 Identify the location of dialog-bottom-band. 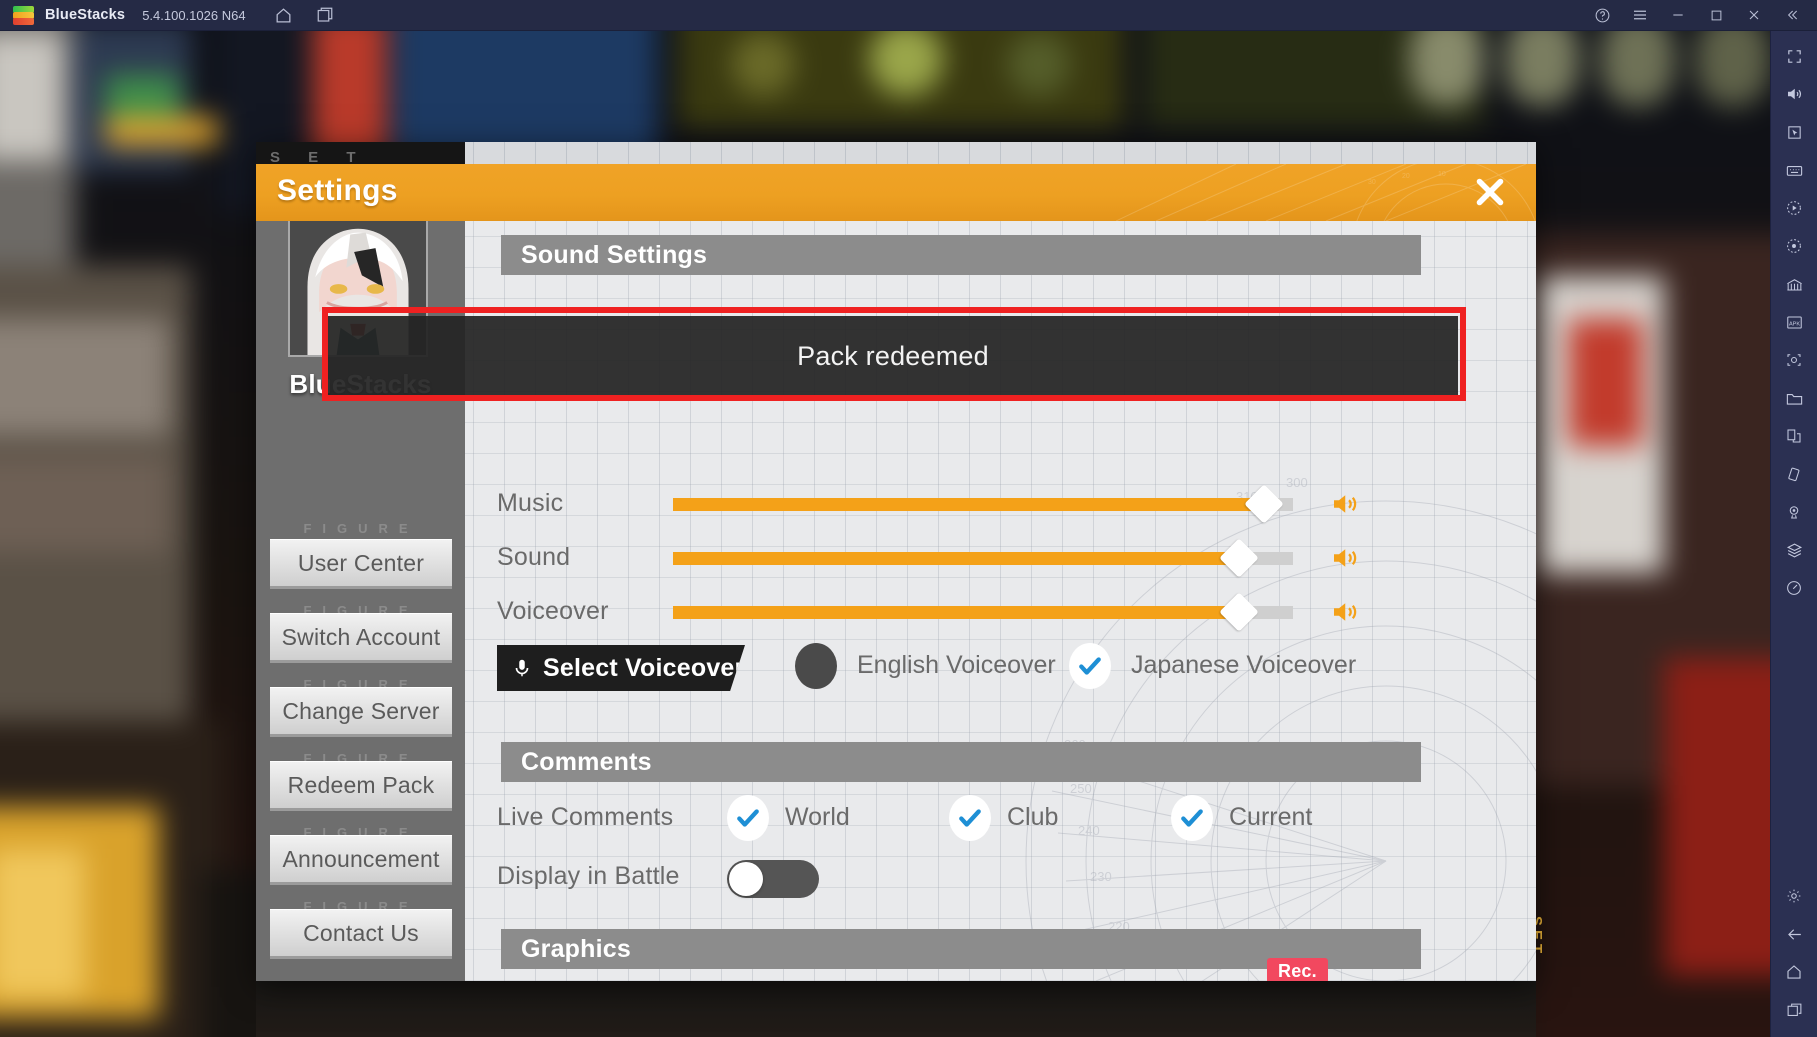
(896, 1009).